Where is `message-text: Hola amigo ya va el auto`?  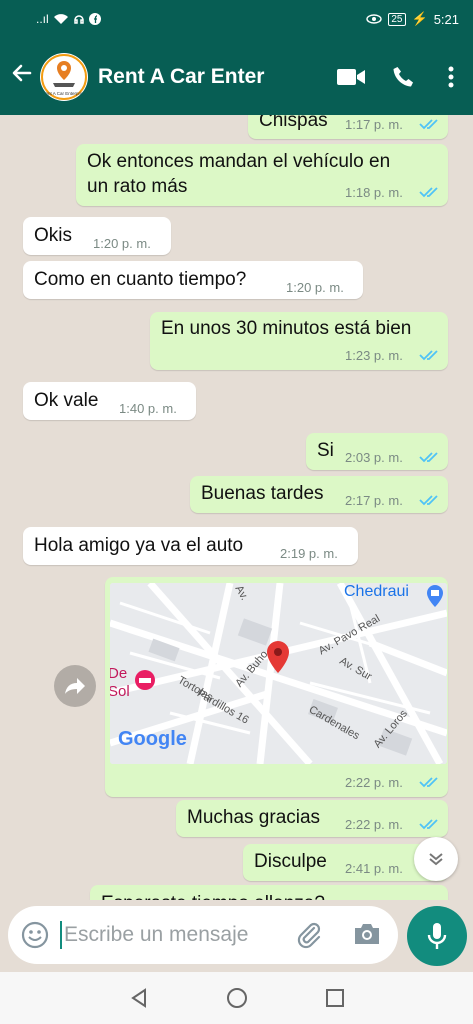 message-text: Hola amigo ya va el auto is located at coordinates (139, 545).